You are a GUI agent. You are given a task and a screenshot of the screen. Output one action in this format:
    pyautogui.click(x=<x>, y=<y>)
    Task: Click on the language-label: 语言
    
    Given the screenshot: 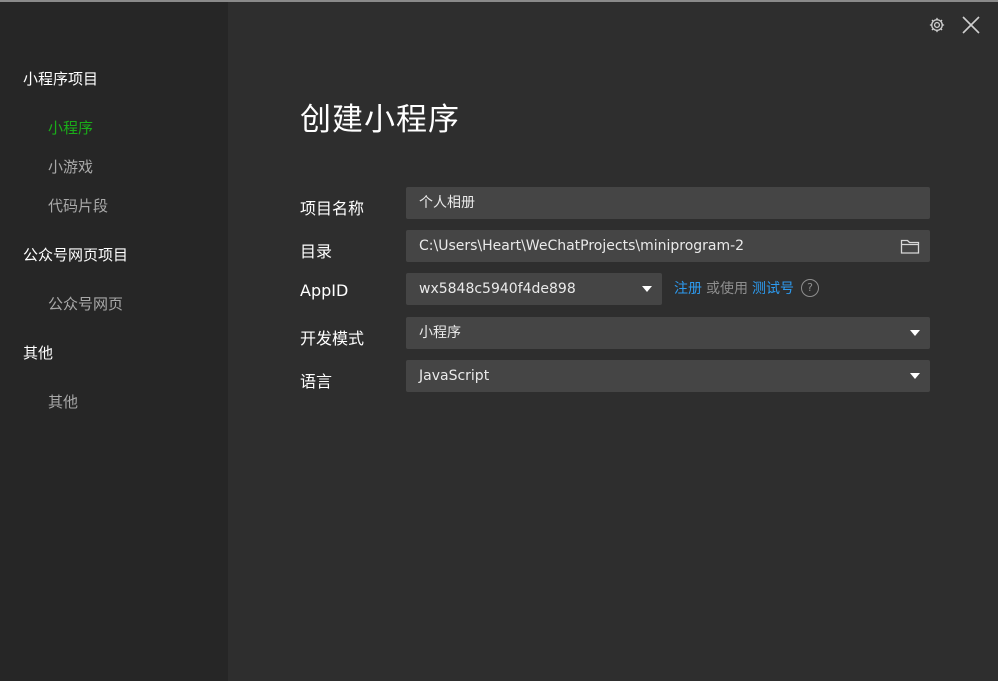 What is the action you would take?
    pyautogui.click(x=316, y=381)
    